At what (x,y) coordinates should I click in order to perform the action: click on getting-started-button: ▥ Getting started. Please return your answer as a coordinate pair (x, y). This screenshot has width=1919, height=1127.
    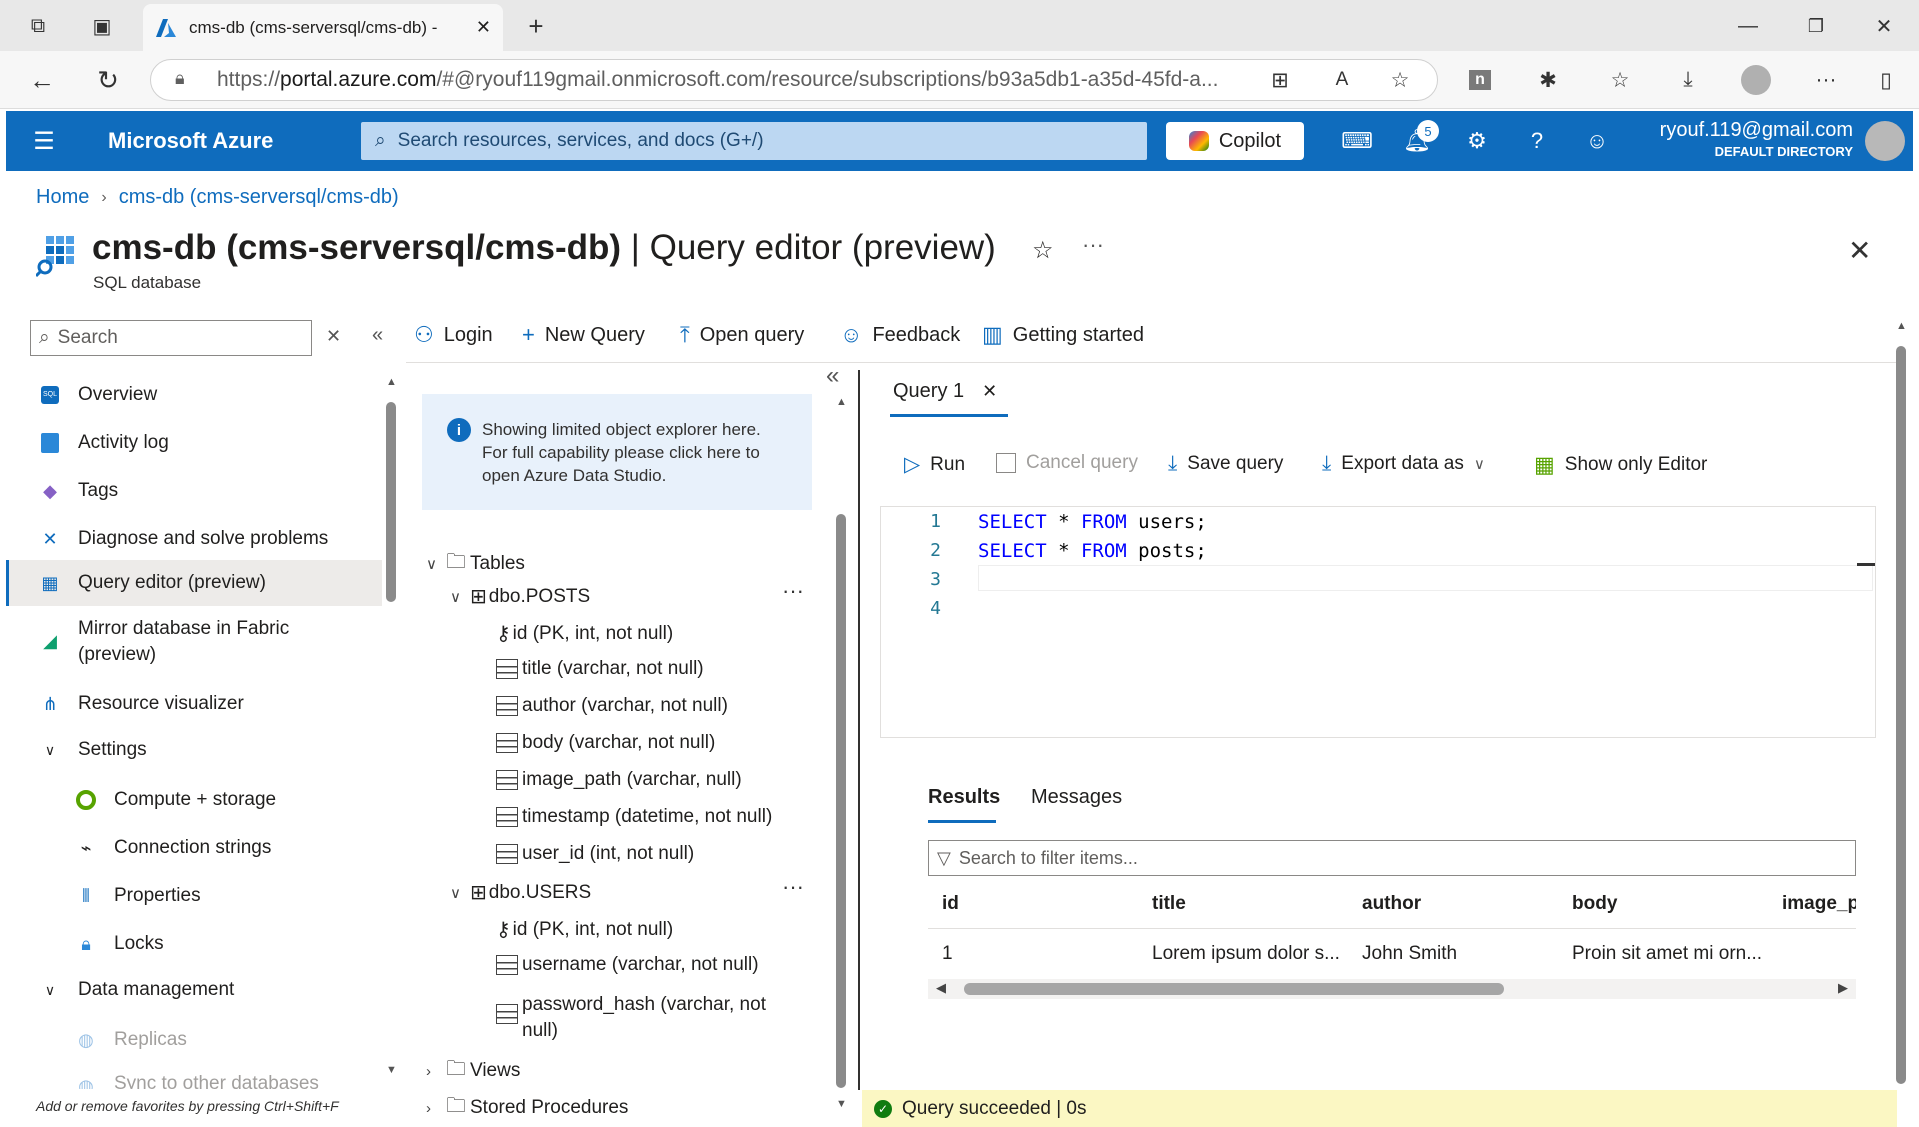
    Looking at the image, I should click on (1063, 335).